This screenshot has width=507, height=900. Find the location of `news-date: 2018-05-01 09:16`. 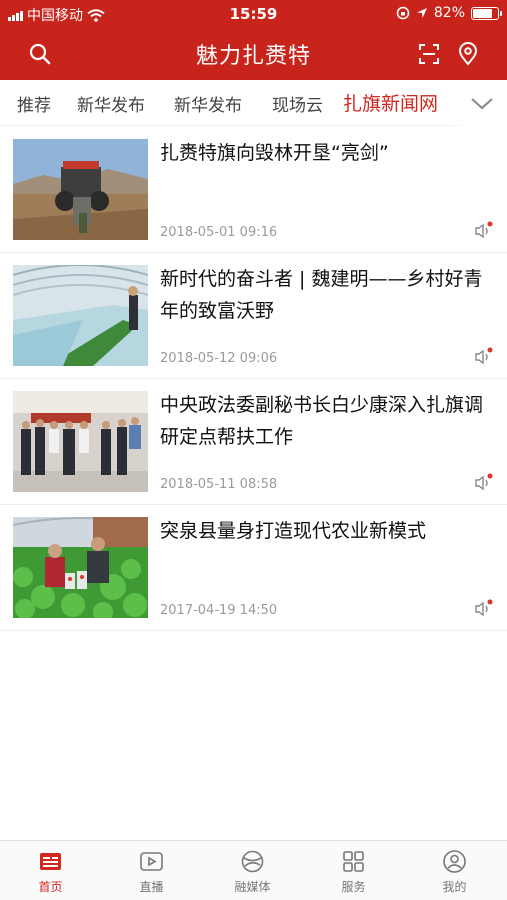

news-date: 2018-05-01 09:16 is located at coordinates (219, 232).